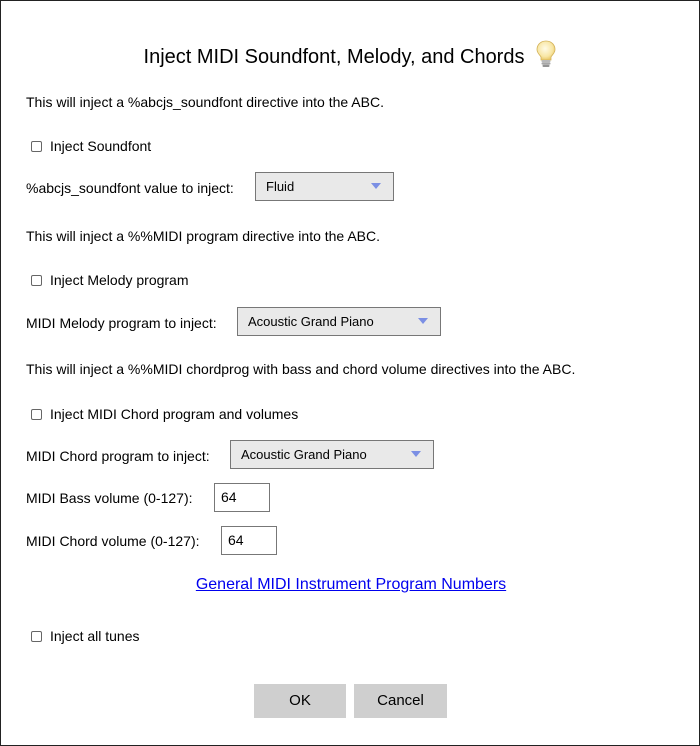 The height and width of the screenshot is (746, 700). I want to click on inject-soundfont-checkbox, so click(36, 146).